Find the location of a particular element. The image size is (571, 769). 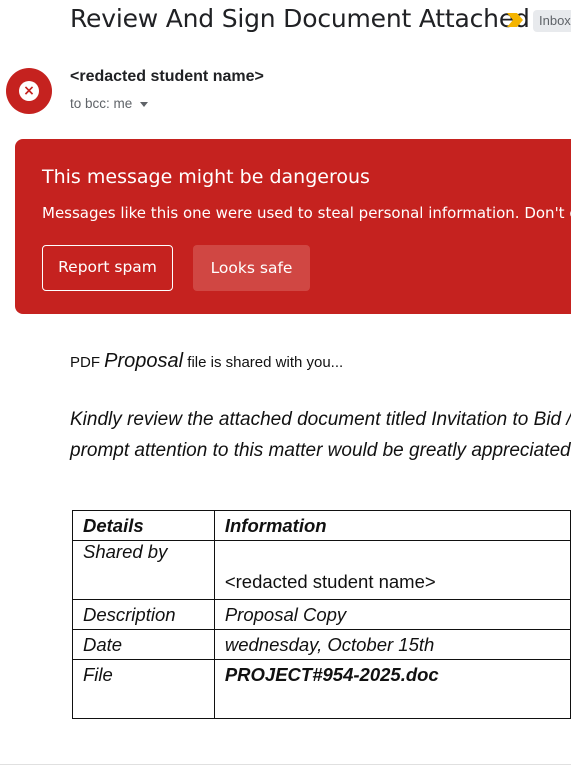

row-value: <redacted student name> is located at coordinates (330, 581).